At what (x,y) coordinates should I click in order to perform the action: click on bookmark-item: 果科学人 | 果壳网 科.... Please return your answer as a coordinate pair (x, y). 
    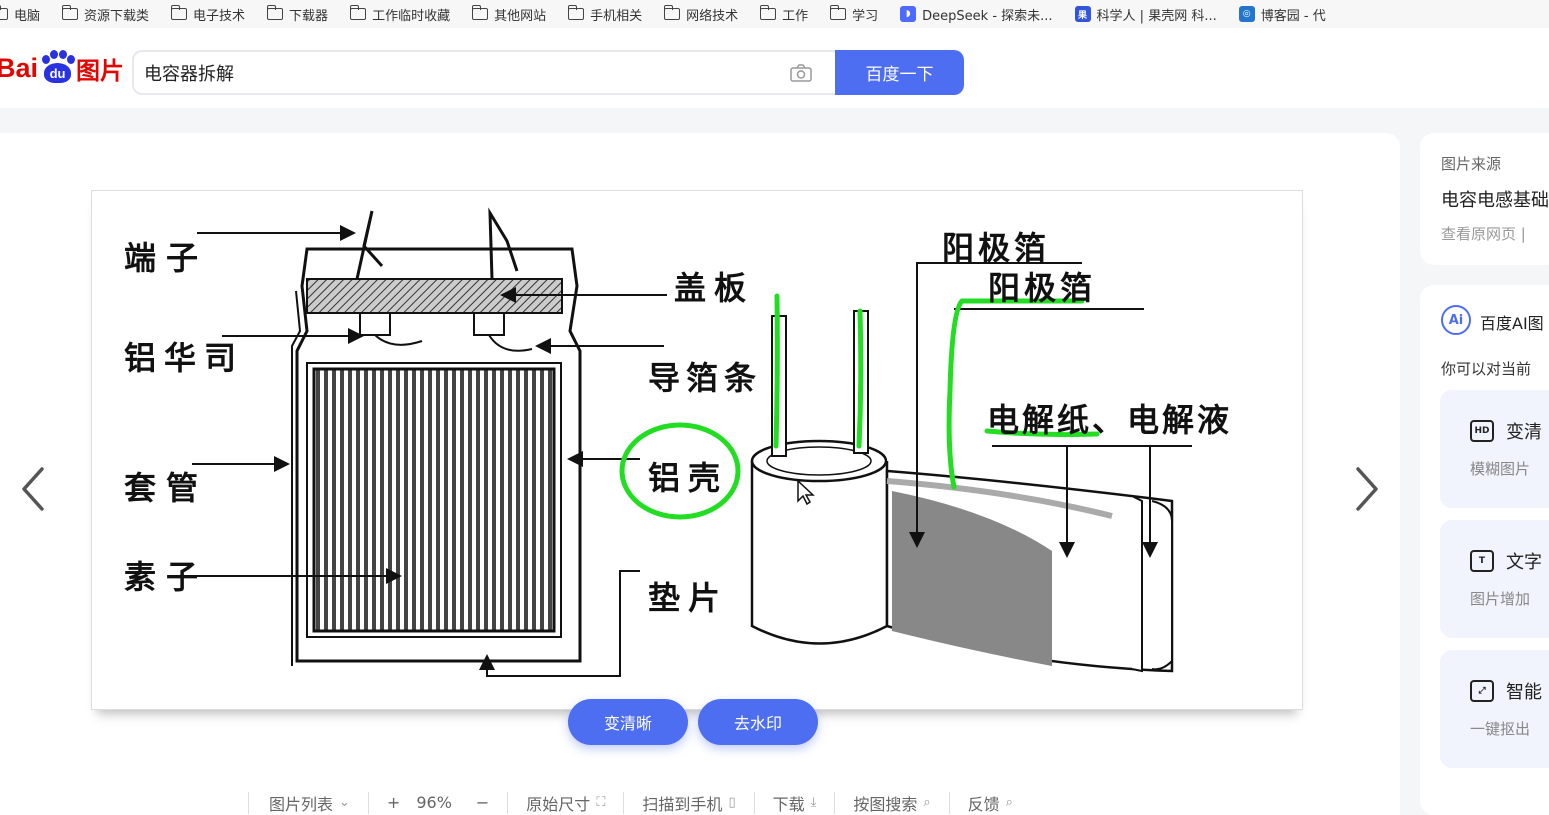
    Looking at the image, I should click on (1145, 14).